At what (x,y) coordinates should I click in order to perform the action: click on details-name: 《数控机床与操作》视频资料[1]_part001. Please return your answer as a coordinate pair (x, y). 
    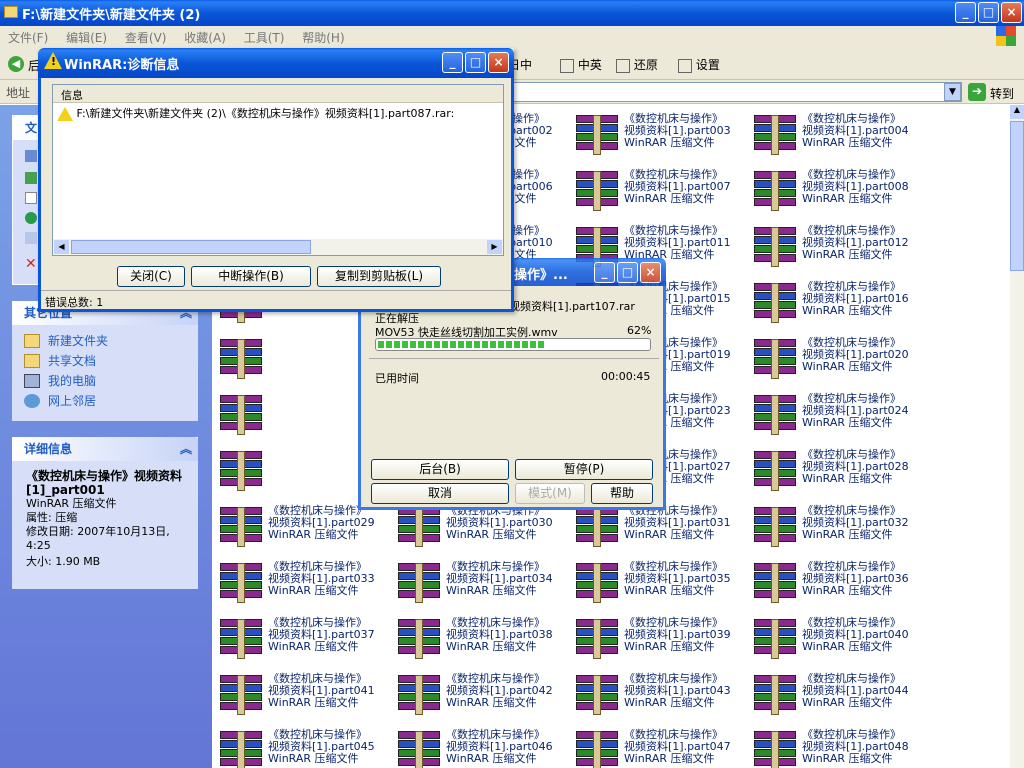
    Looking at the image, I should click on (104, 483).